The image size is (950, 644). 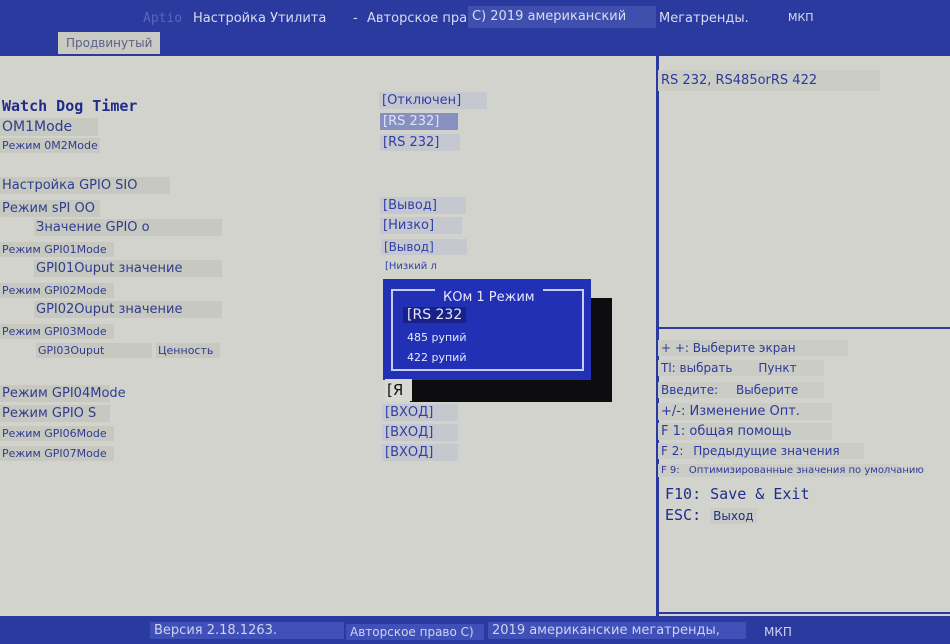 I want to click on value-gpio5-mode: [ВХОД], so click(x=420, y=412).